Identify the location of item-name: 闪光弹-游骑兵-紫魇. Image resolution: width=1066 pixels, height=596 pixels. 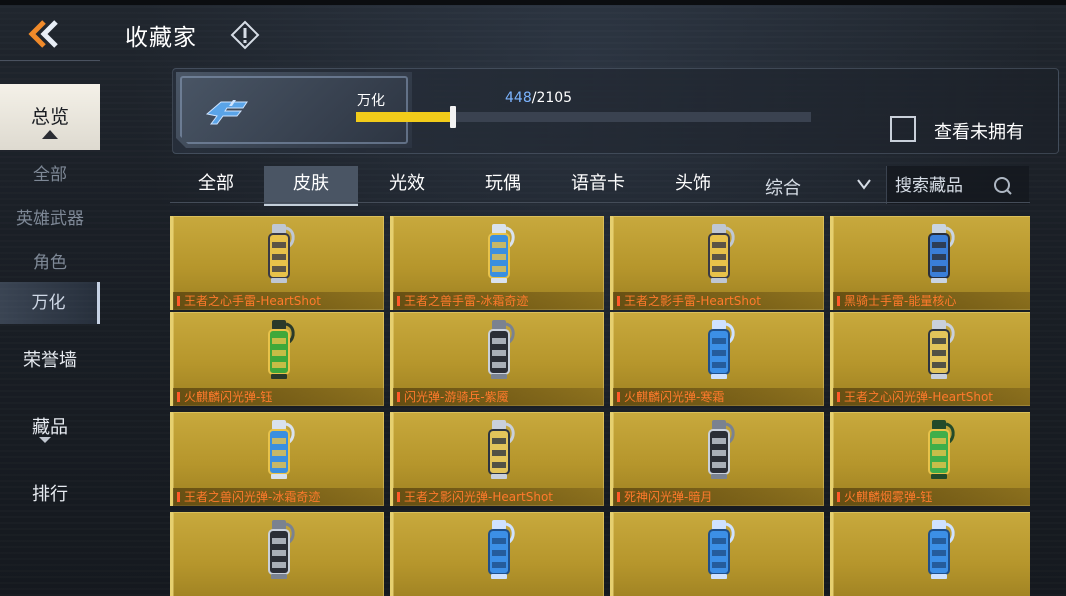
(456, 397).